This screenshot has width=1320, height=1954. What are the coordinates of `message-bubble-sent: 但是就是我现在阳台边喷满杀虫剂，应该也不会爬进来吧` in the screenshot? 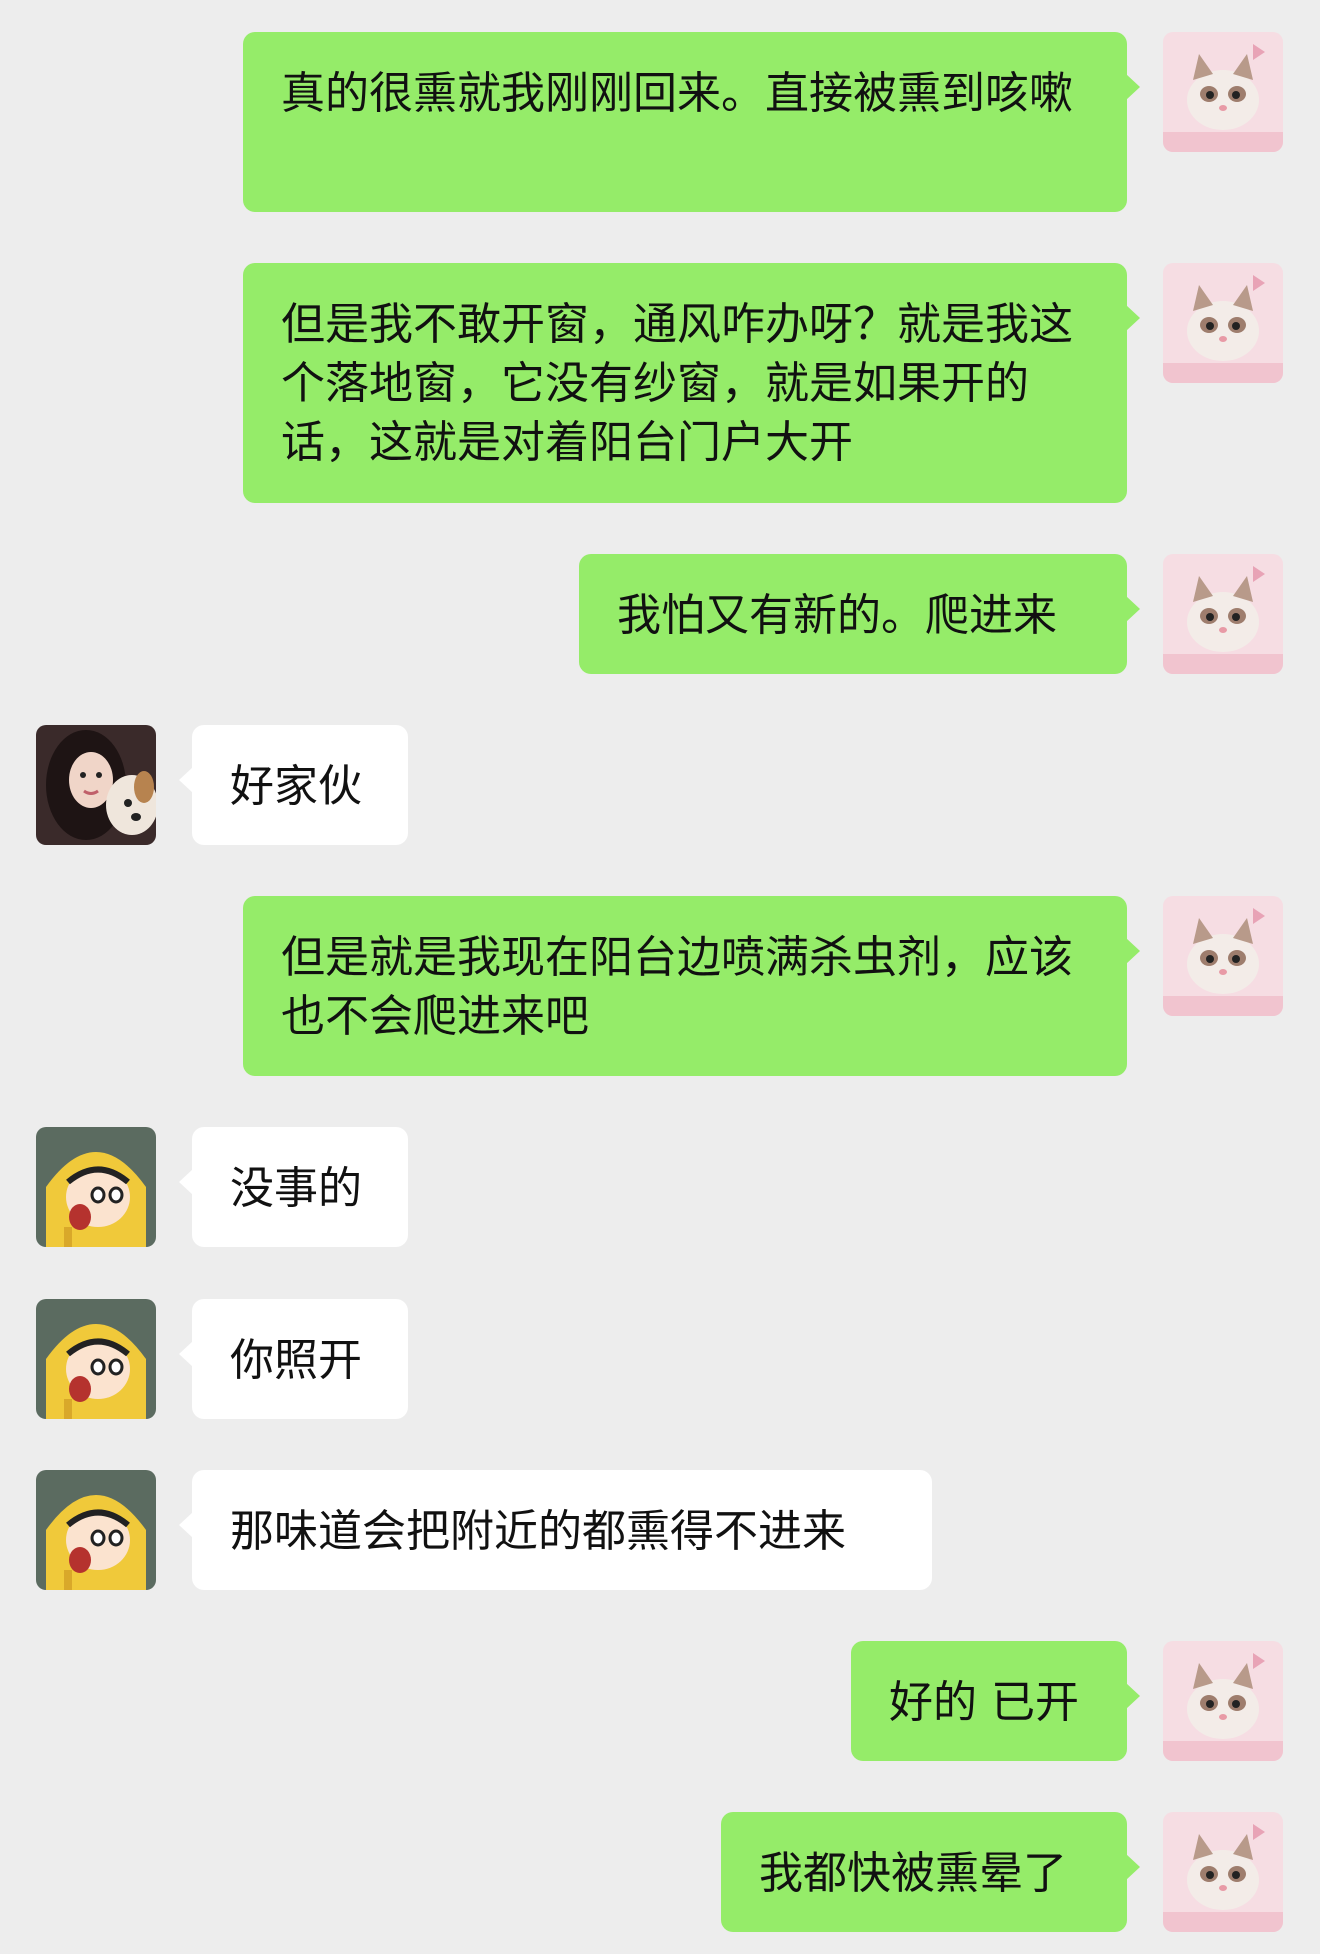 It's located at (691, 986).